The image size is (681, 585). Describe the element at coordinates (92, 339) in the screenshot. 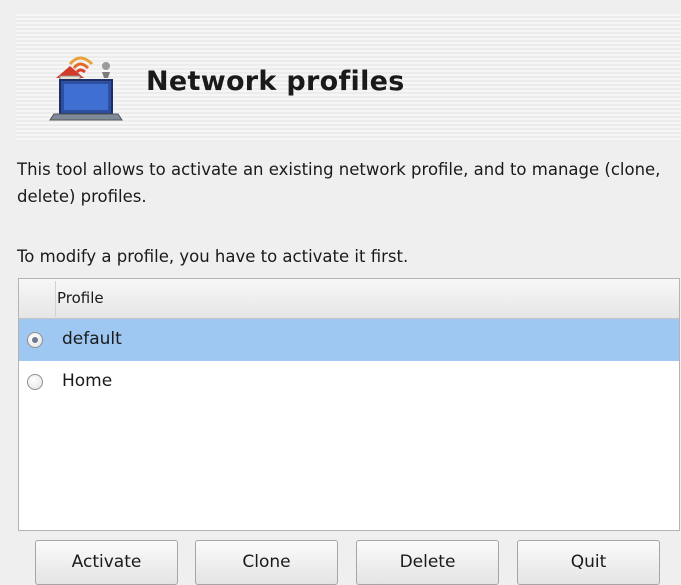

I see `profile-label: default` at that location.